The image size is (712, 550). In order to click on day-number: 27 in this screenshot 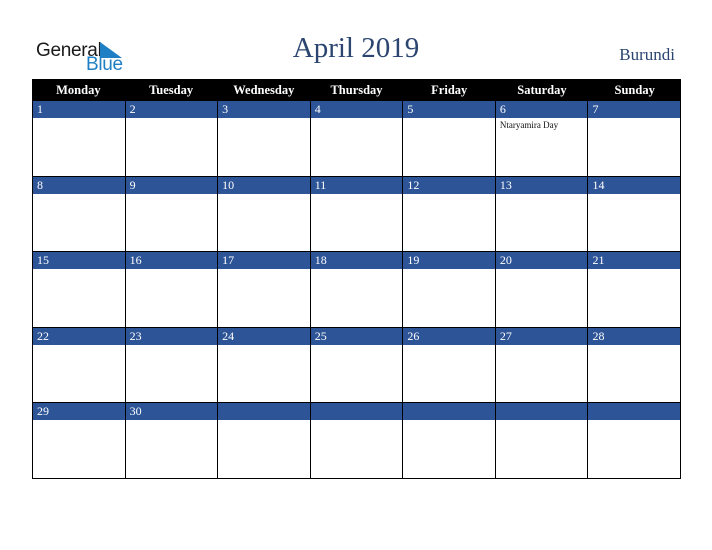, I will do `click(541, 336)`.